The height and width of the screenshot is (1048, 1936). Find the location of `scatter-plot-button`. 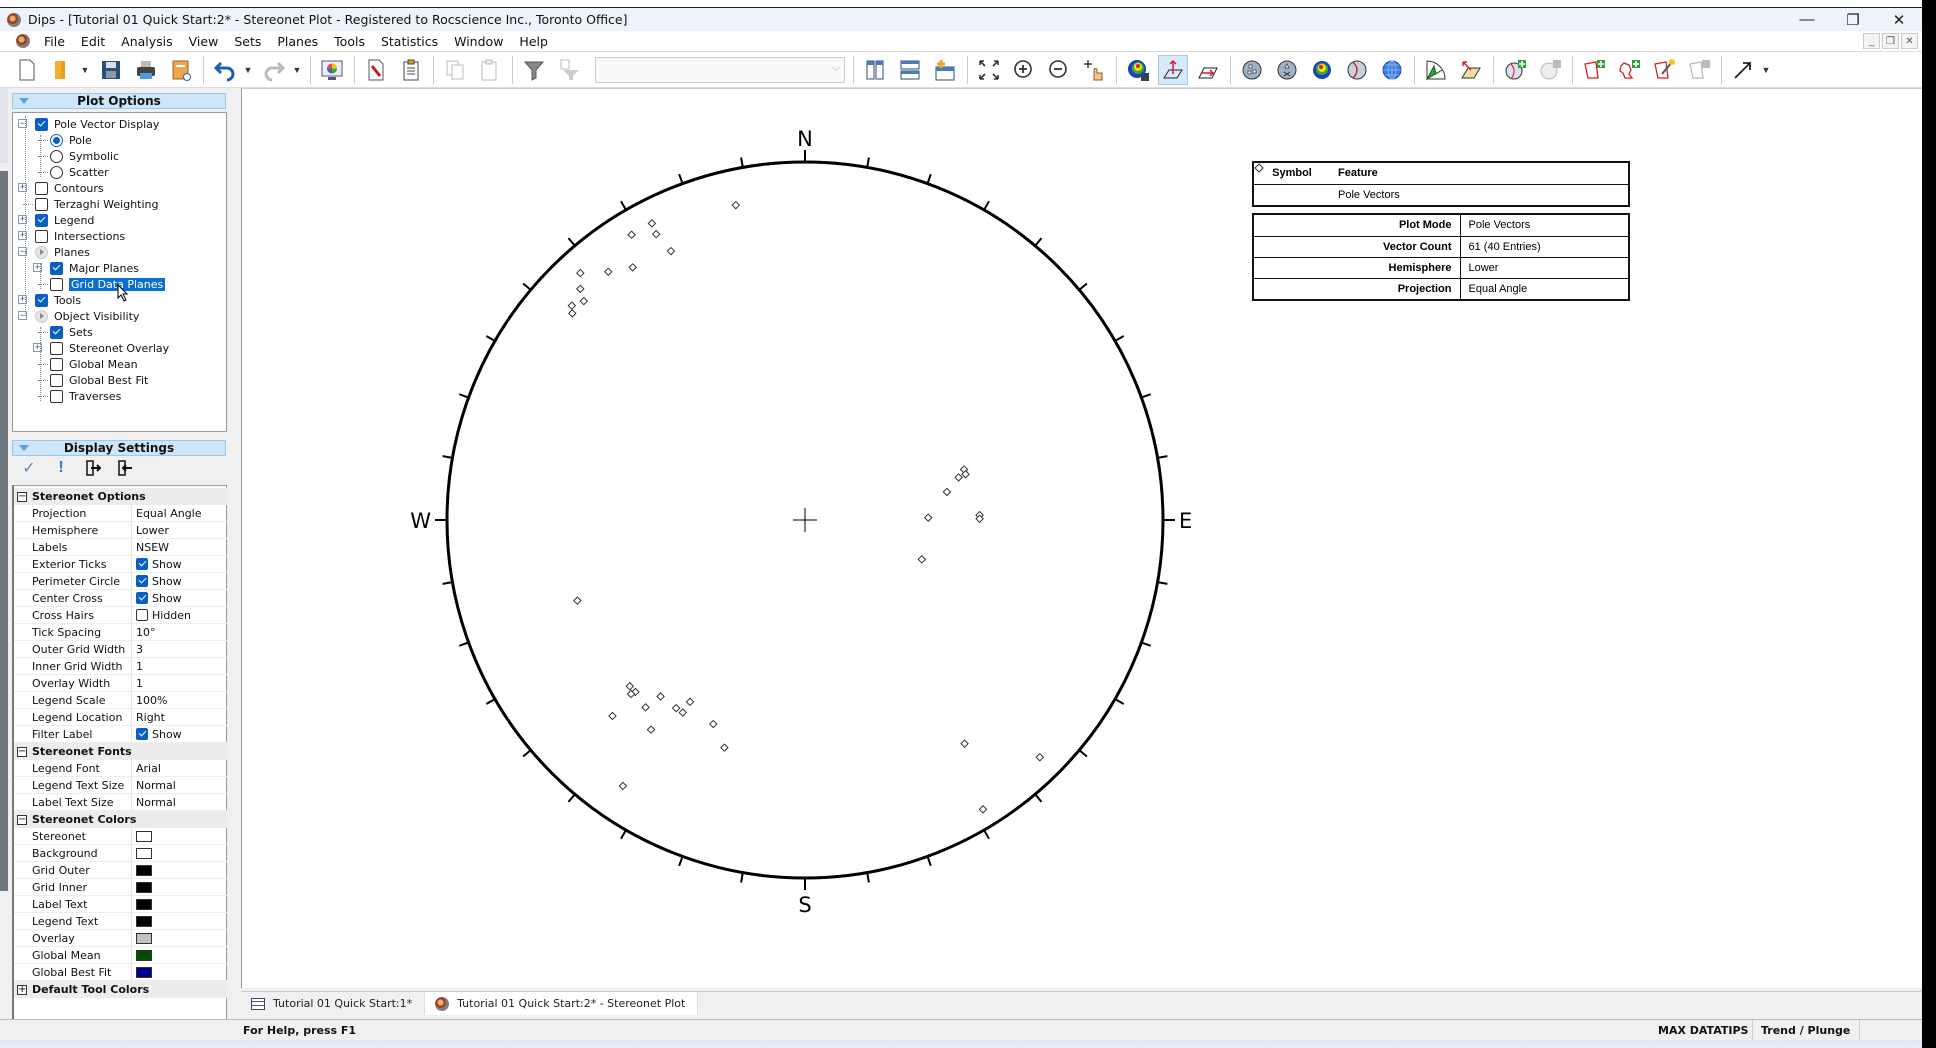

scatter-plot-button is located at coordinates (1287, 70).